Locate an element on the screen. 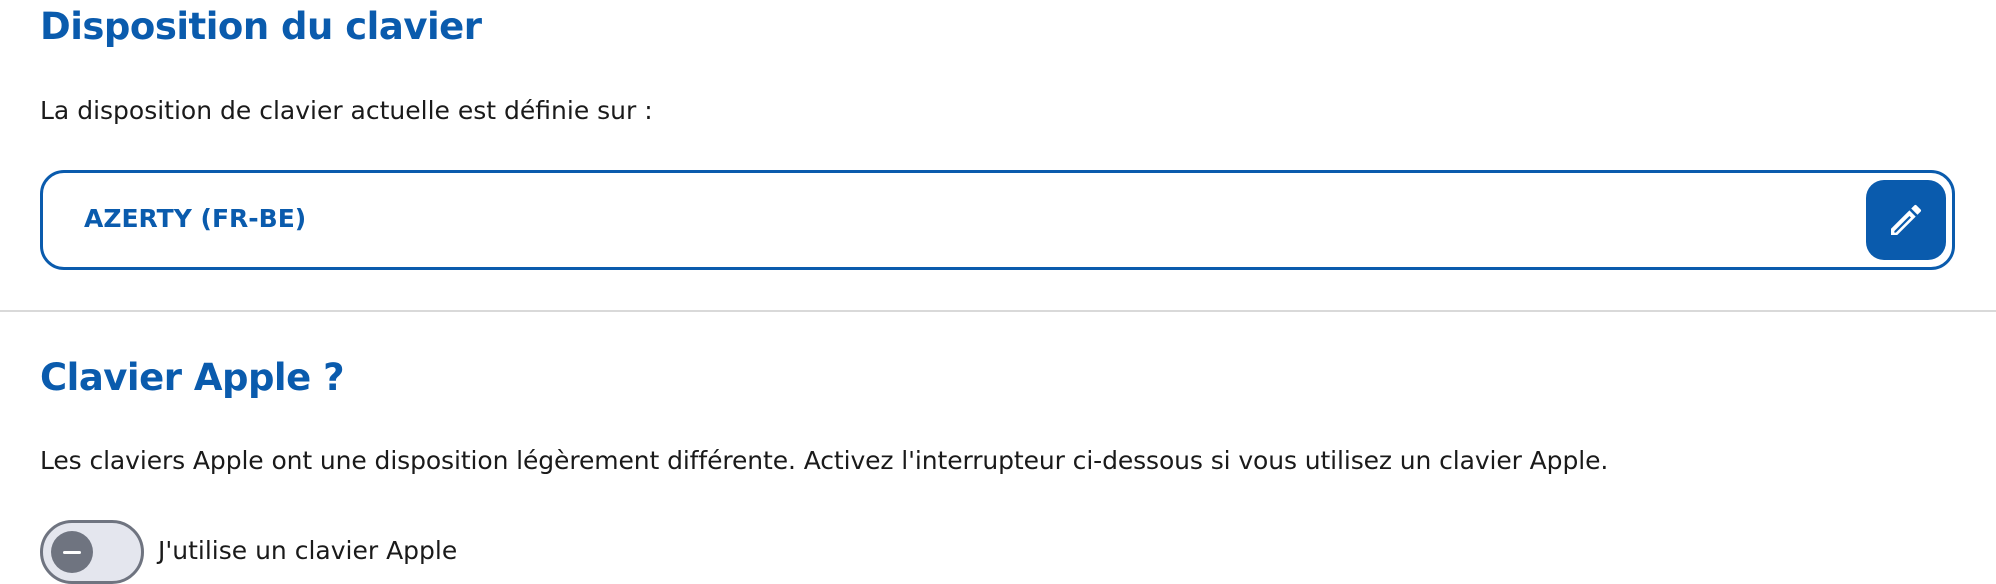  toggle-knob is located at coordinates (72, 552).